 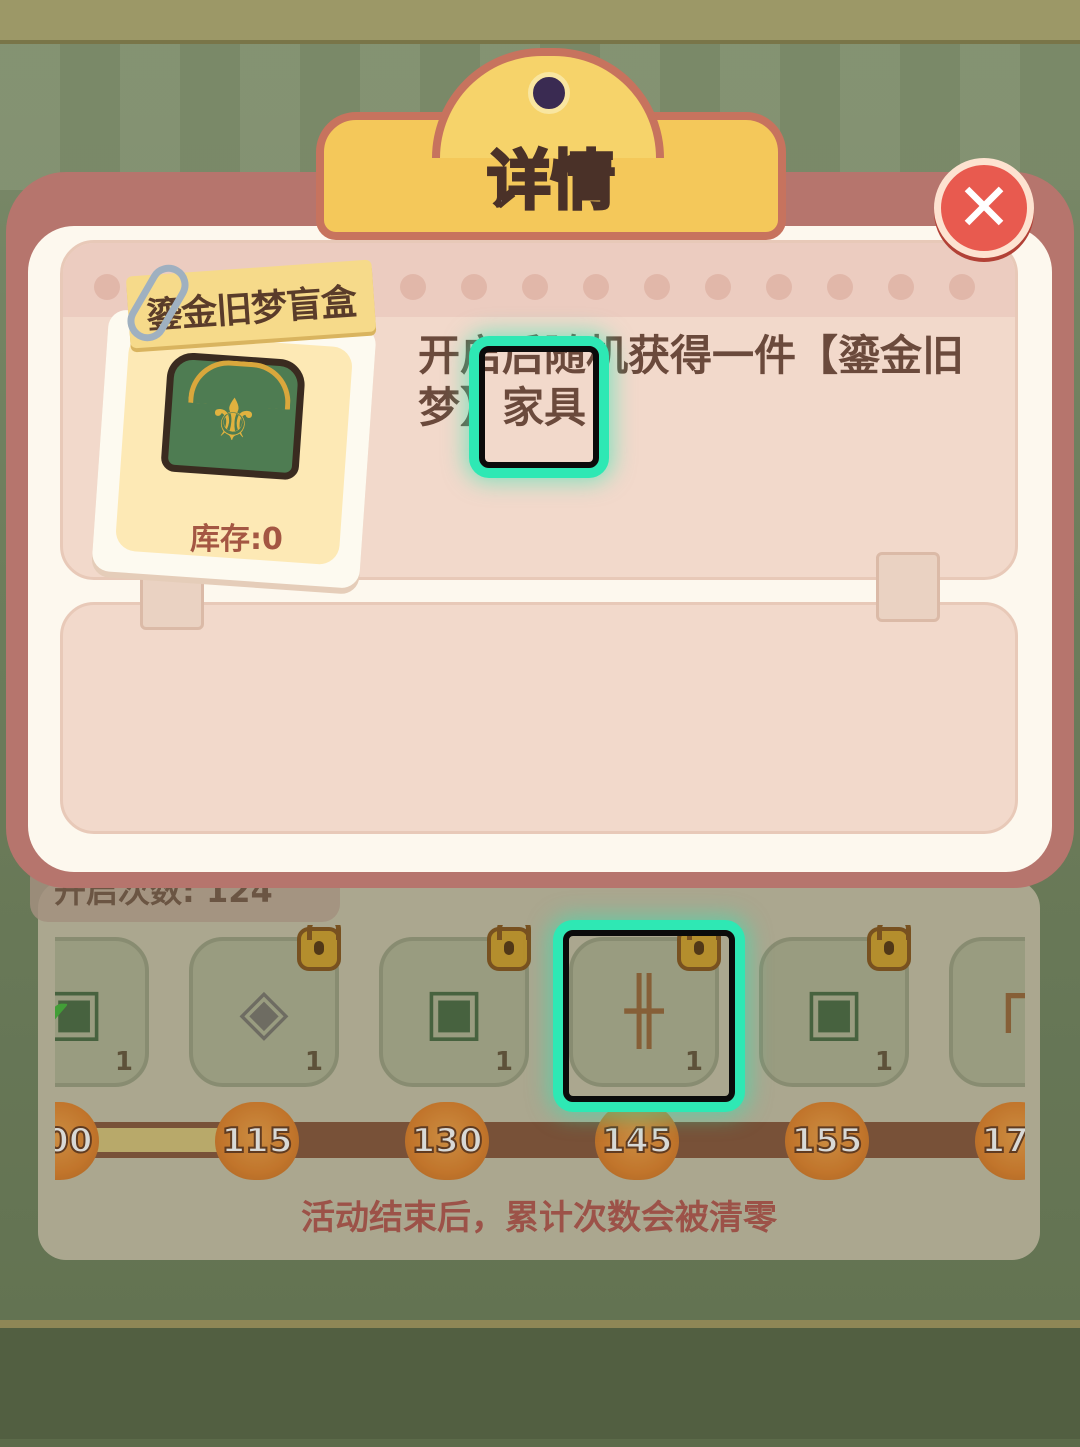 I want to click on treasure-chest-icon: ⚜, so click(x=233, y=416).